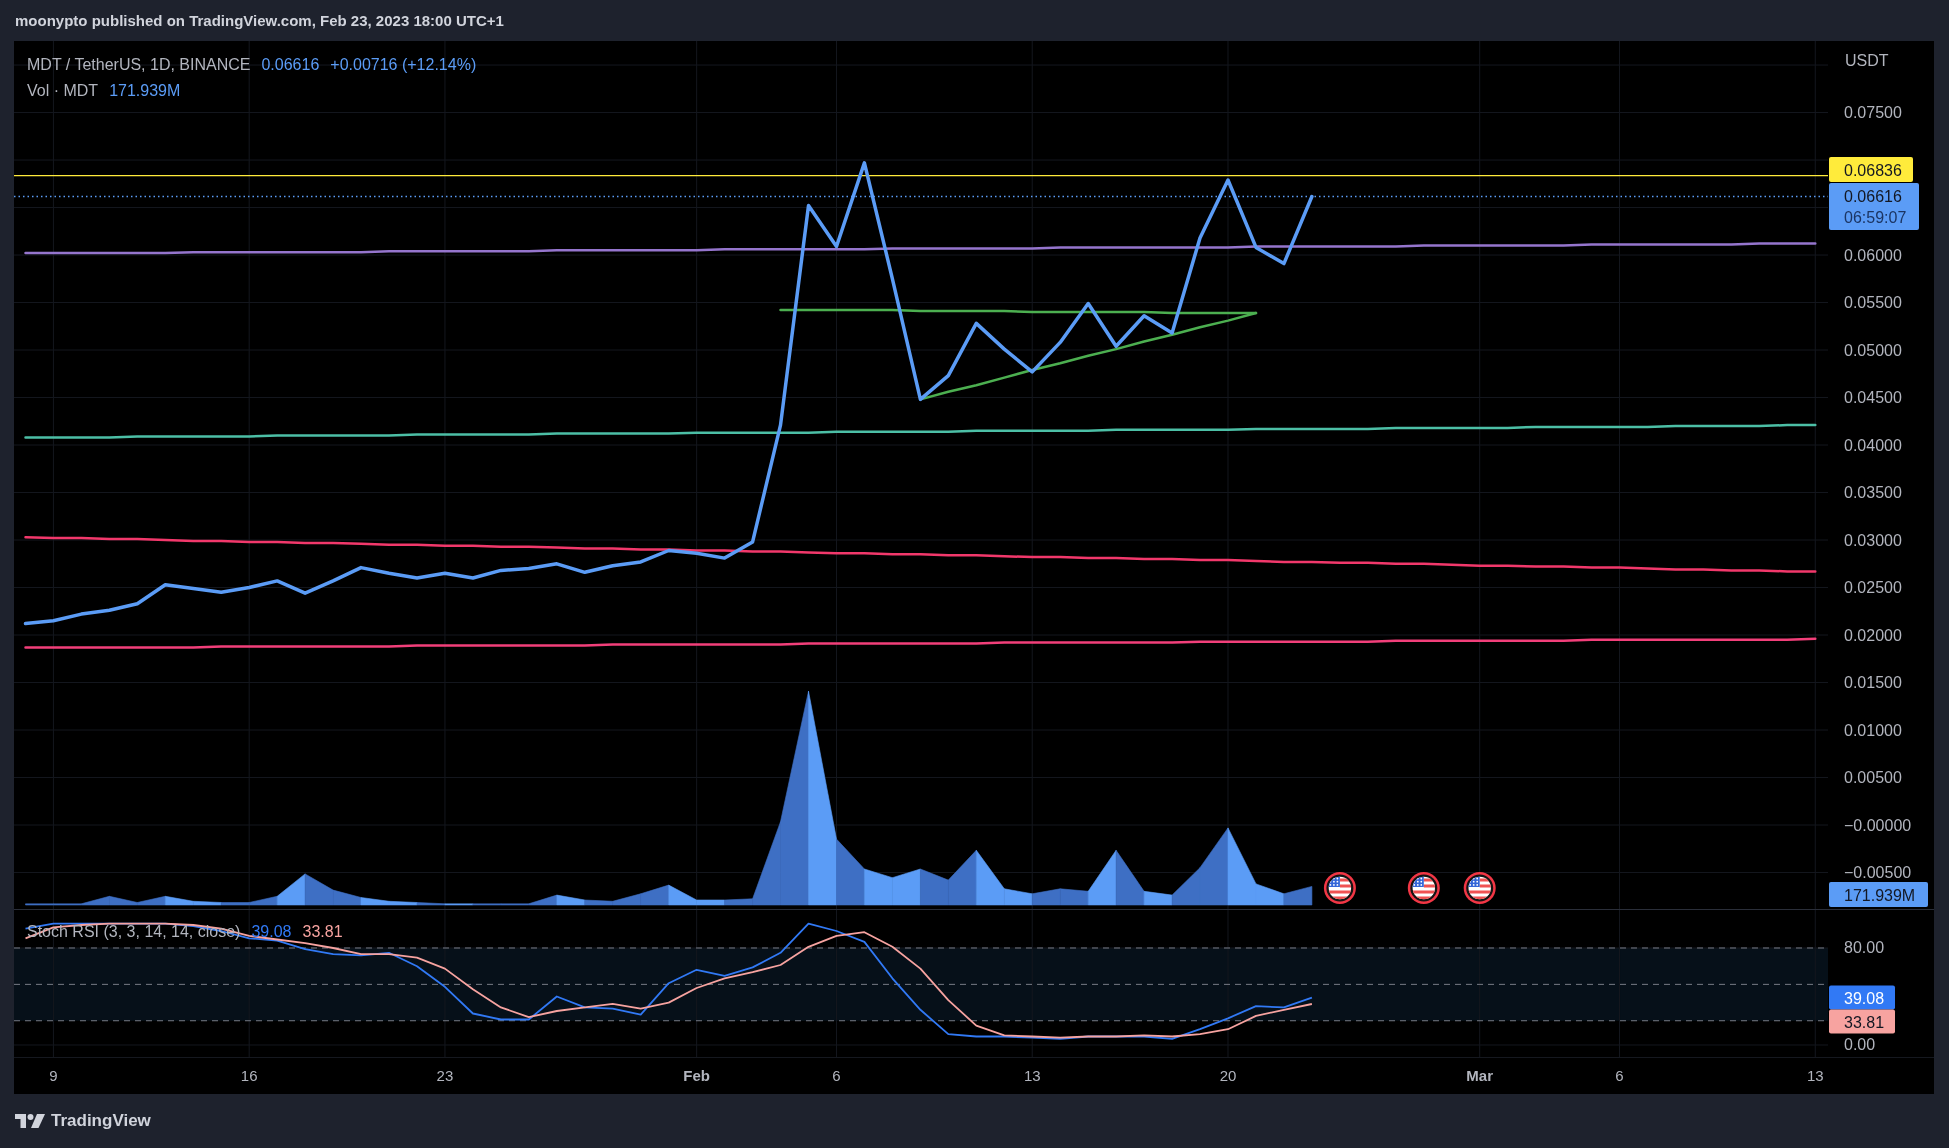 The image size is (1949, 1148). Describe the element at coordinates (1864, 948) in the screenshot. I see `indicator-axis-label: 80.00` at that location.